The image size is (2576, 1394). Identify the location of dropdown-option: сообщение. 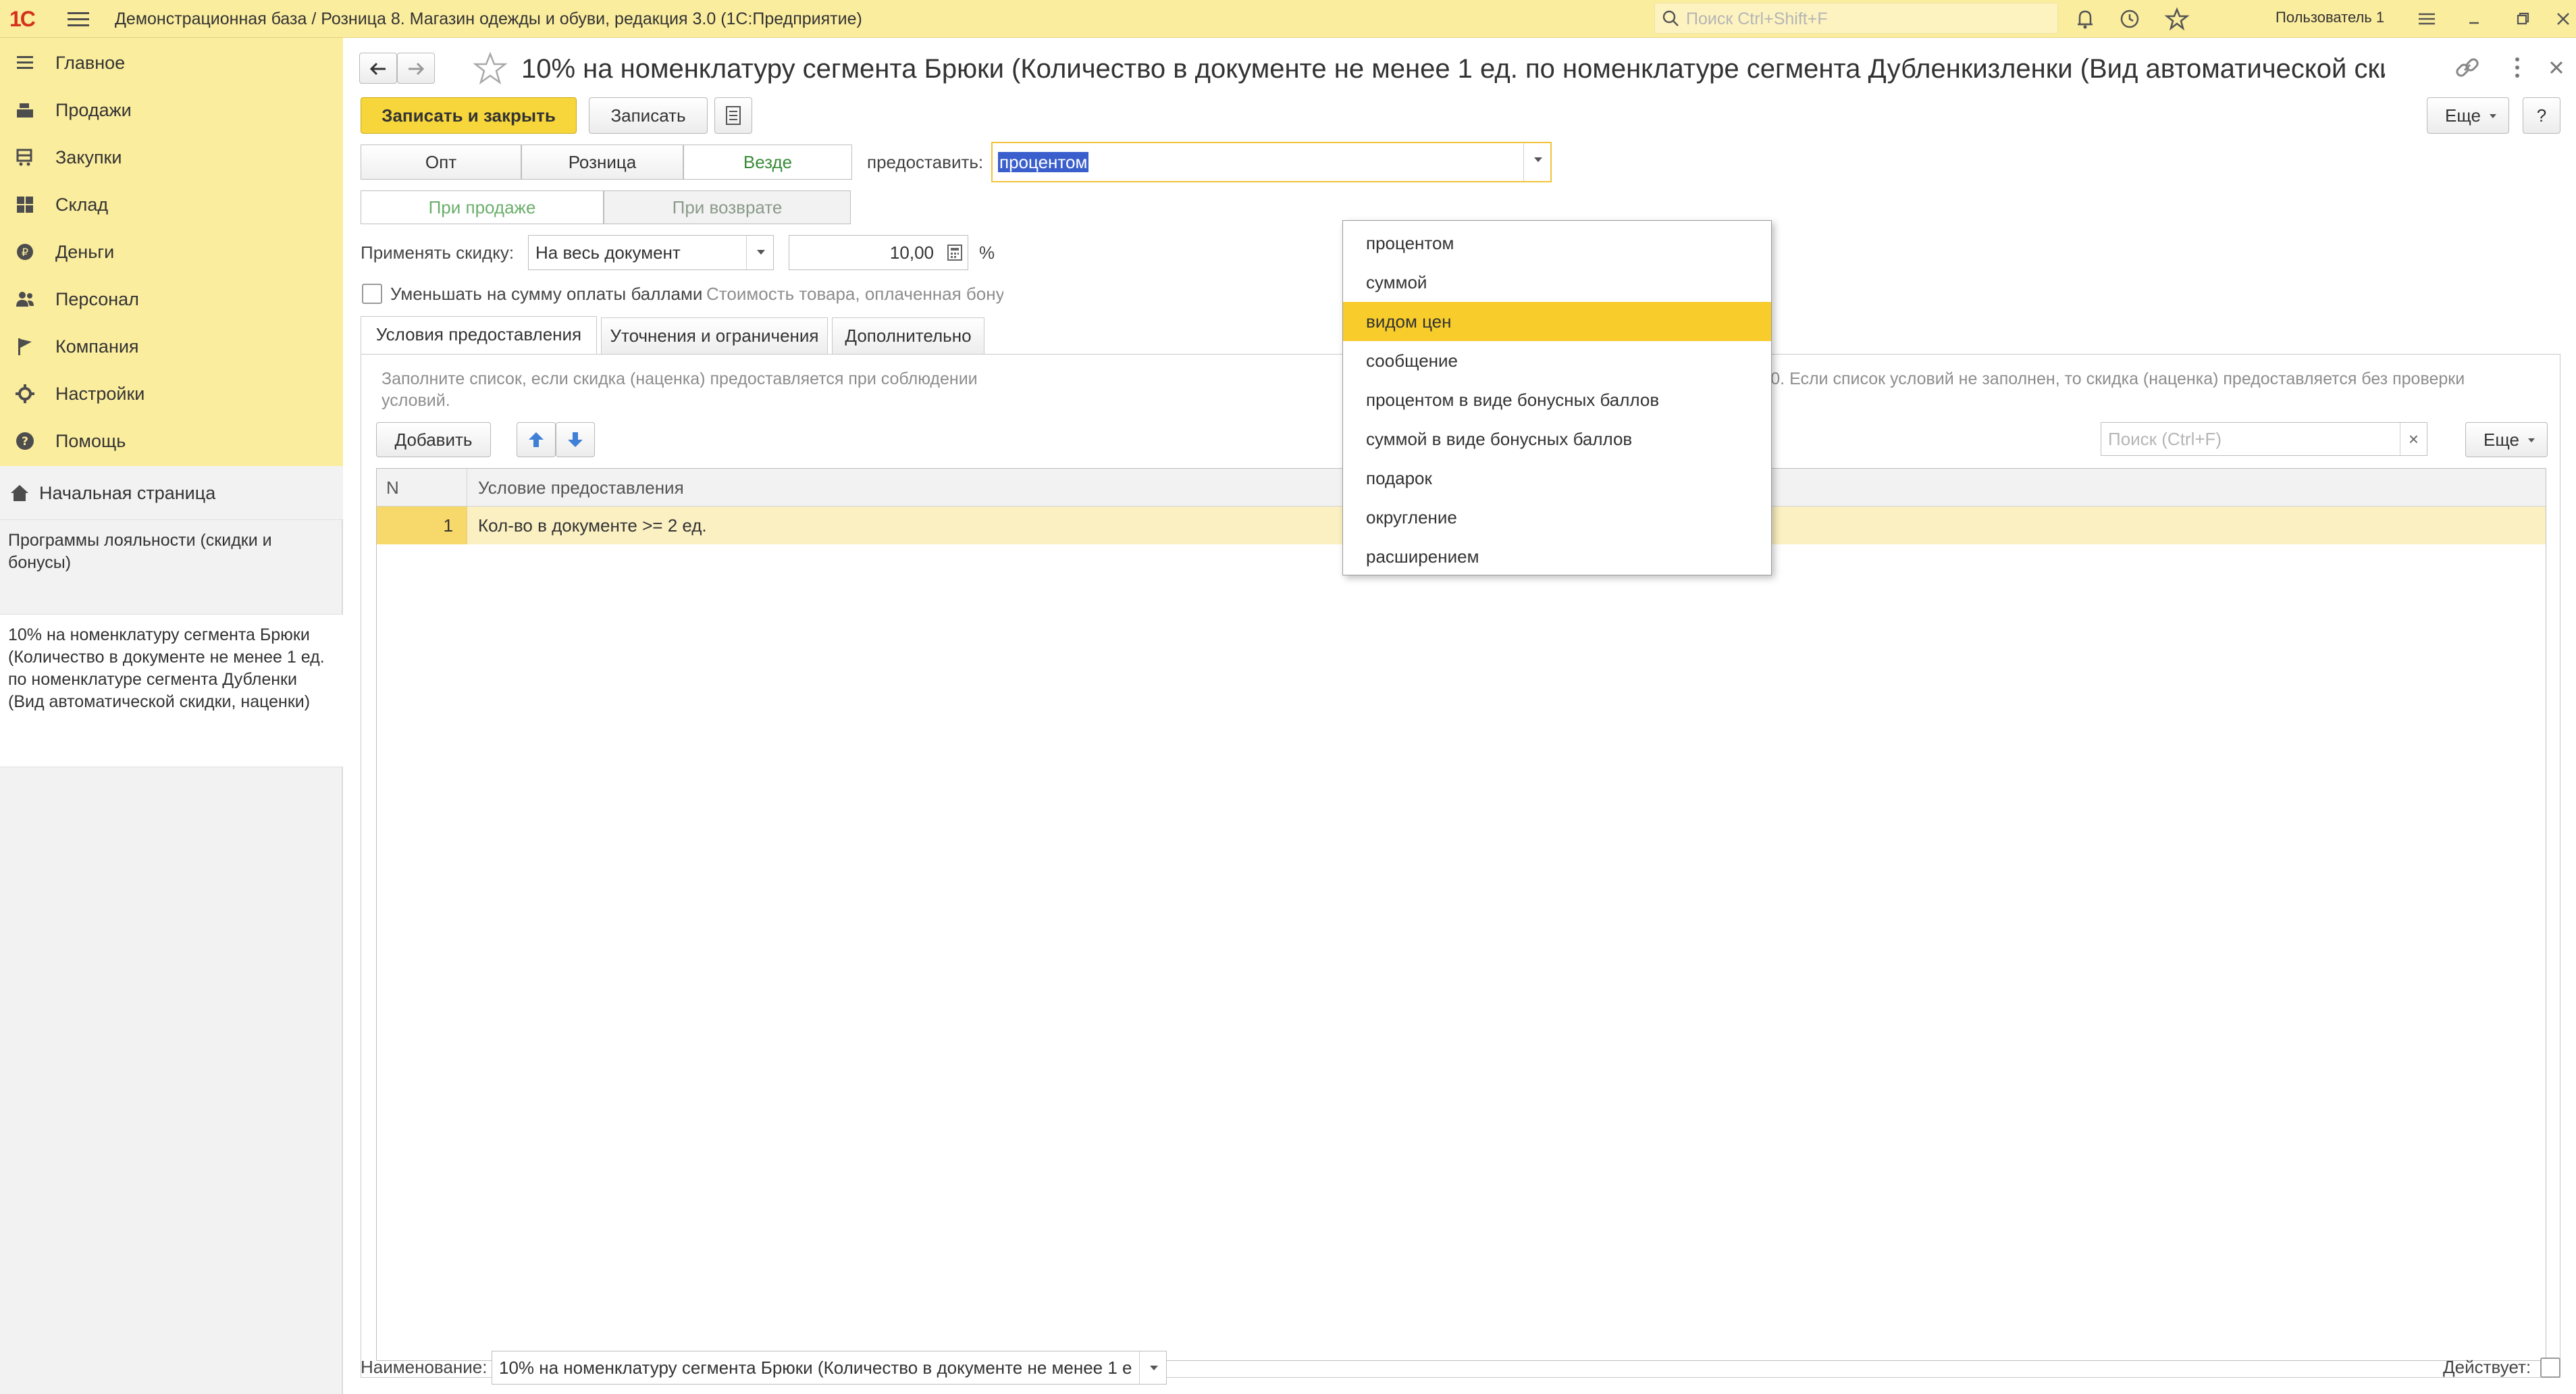
(1557, 360).